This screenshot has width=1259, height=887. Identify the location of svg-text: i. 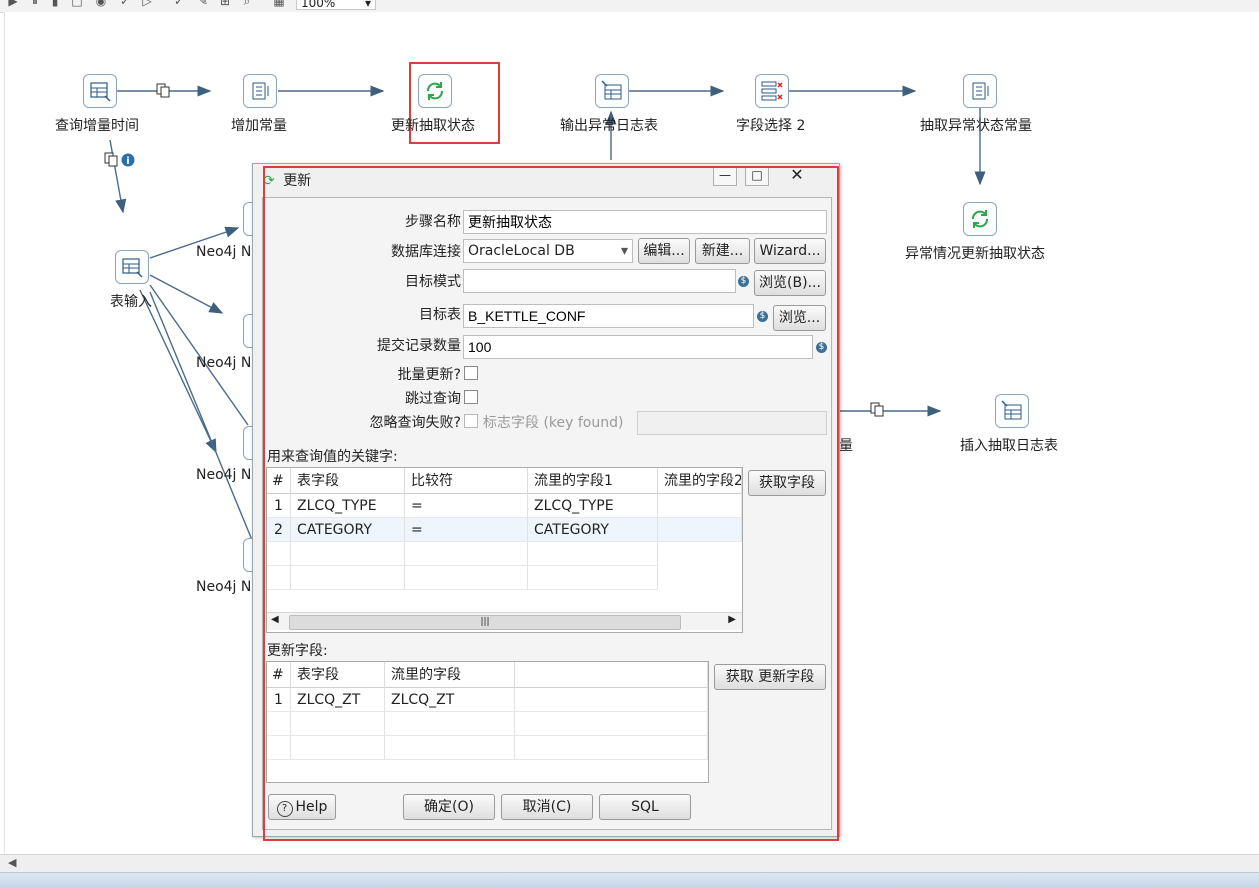
(127, 161).